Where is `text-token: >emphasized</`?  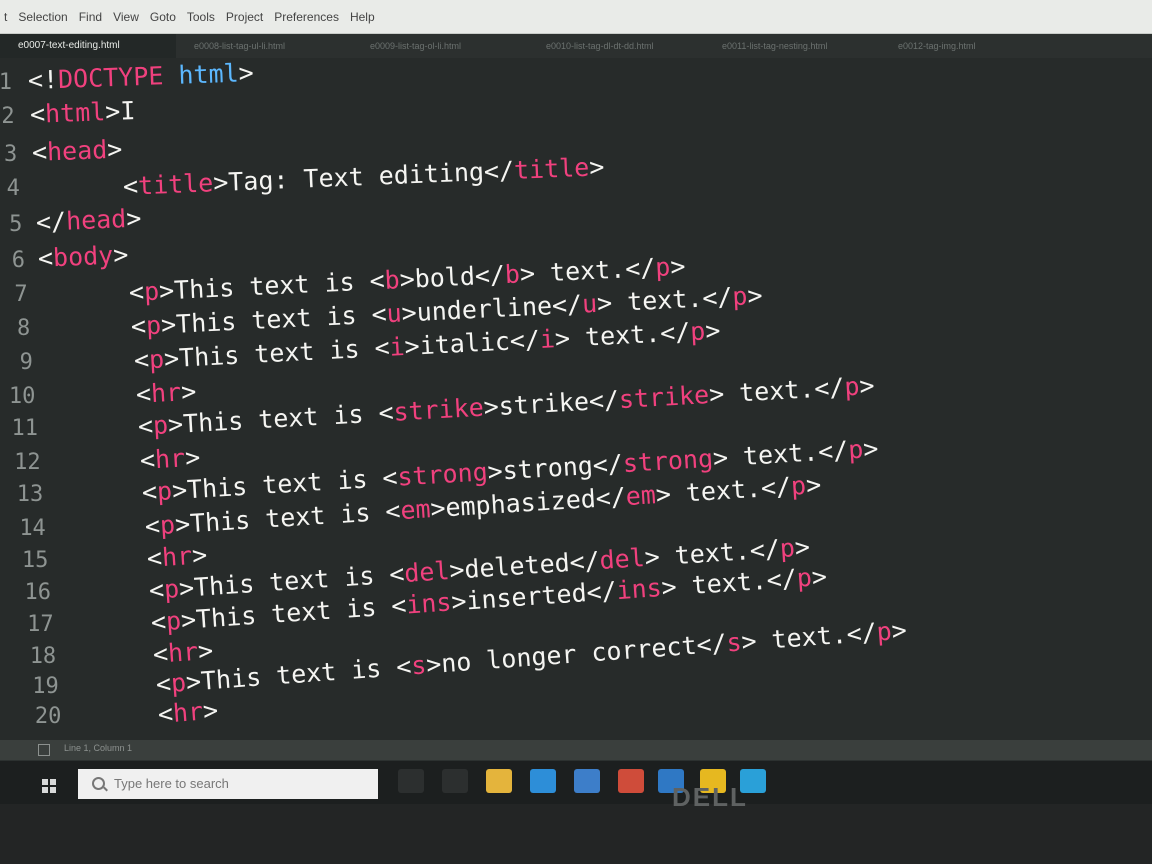
text-token: >emphasized</ is located at coordinates (528, 503).